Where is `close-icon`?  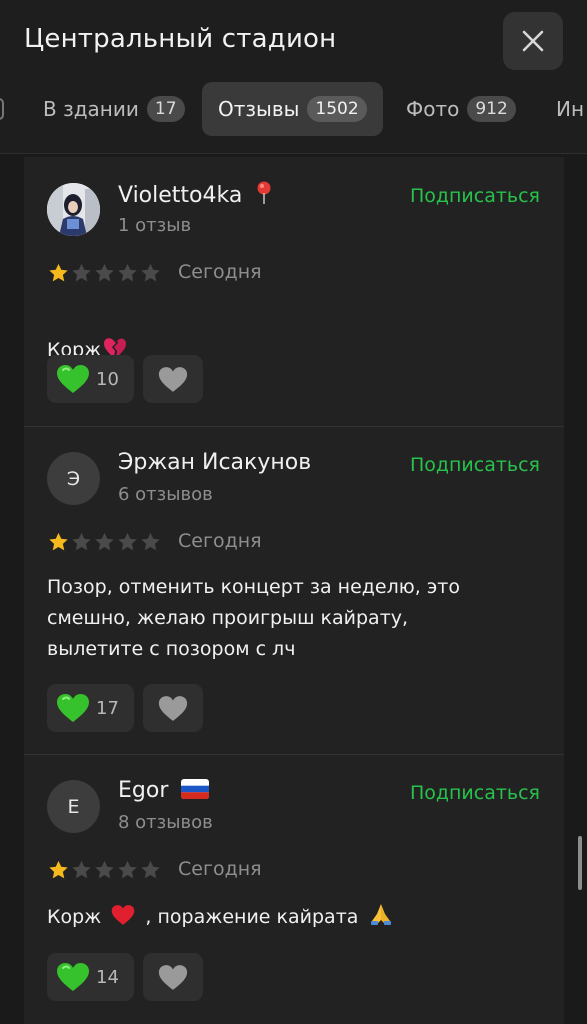
close-icon is located at coordinates (533, 41).